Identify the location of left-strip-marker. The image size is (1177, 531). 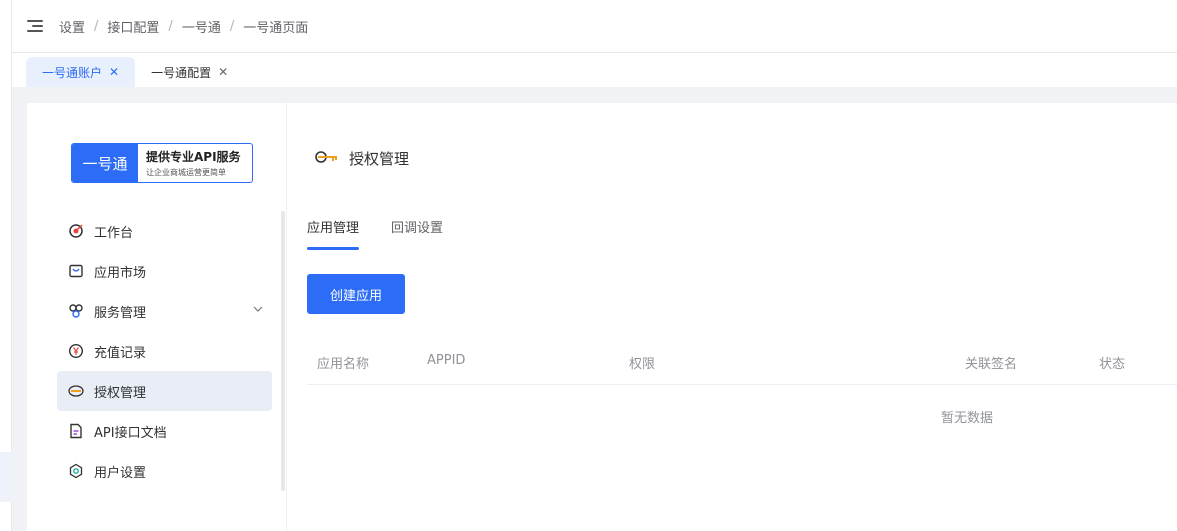
(6, 477).